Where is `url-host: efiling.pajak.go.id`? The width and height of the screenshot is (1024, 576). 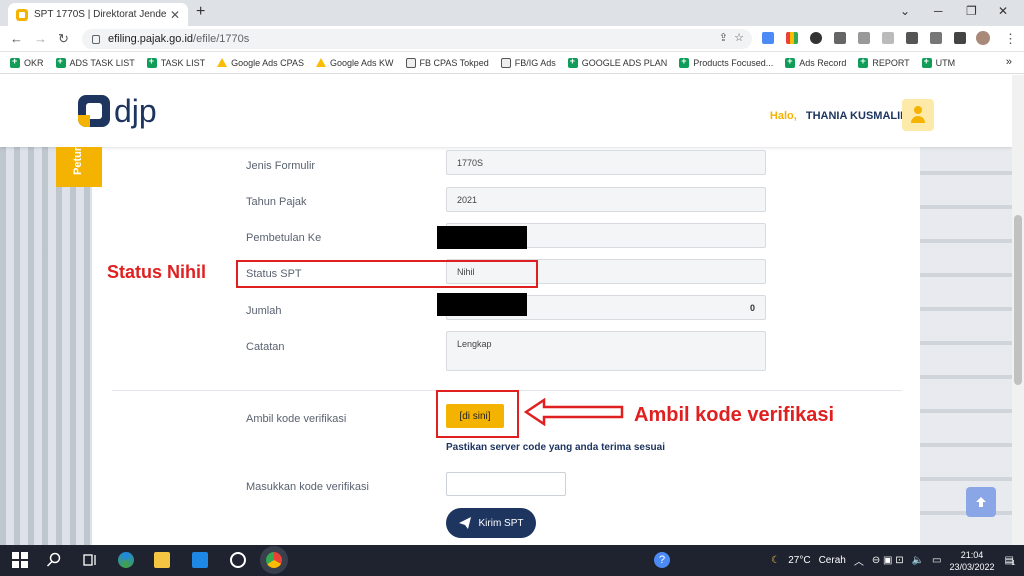 url-host: efiling.pajak.go.id is located at coordinates (151, 39).